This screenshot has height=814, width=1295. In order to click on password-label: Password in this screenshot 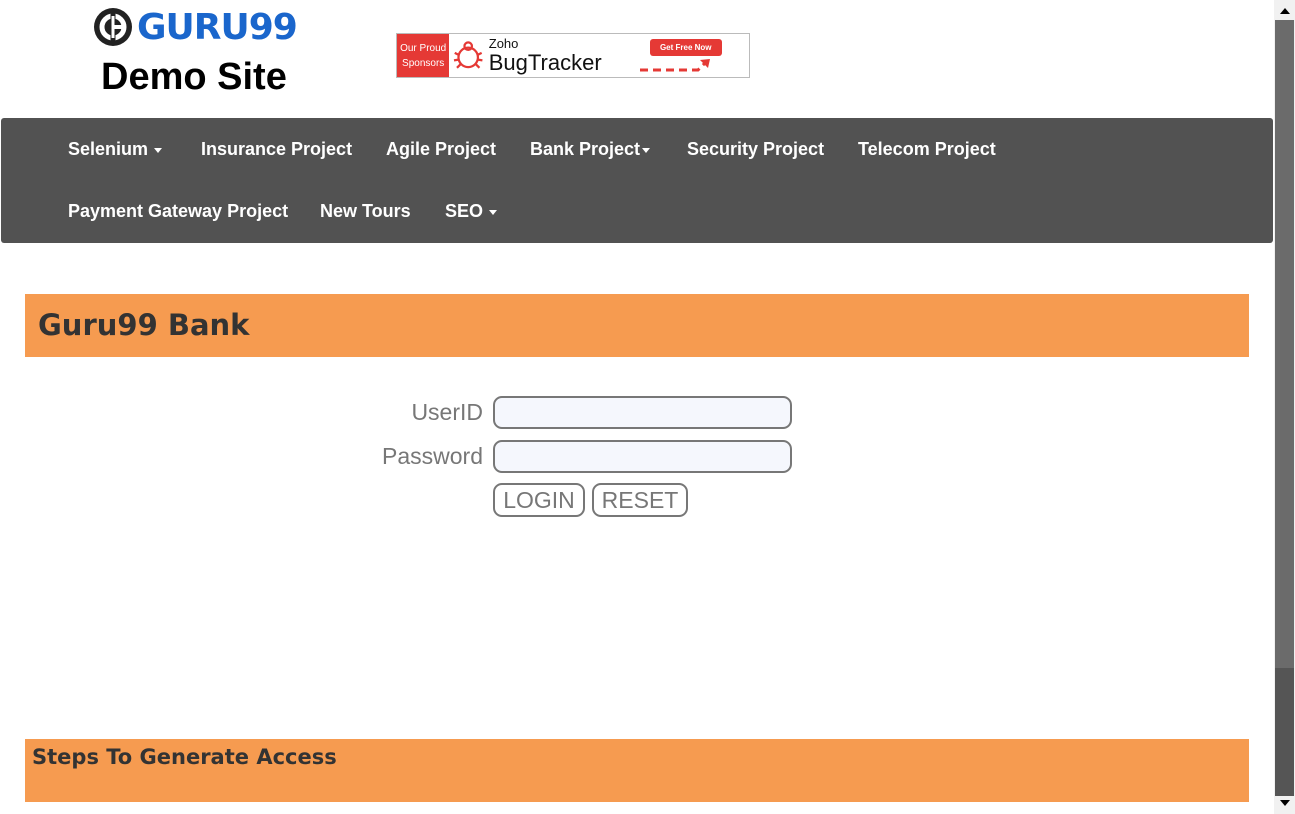, I will do `click(432, 456)`.